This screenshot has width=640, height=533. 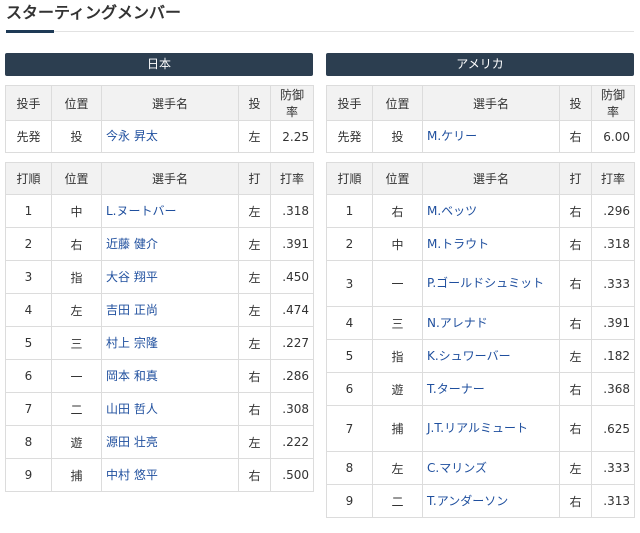 I want to click on player-name-link: C.マリンズ, so click(x=491, y=468).